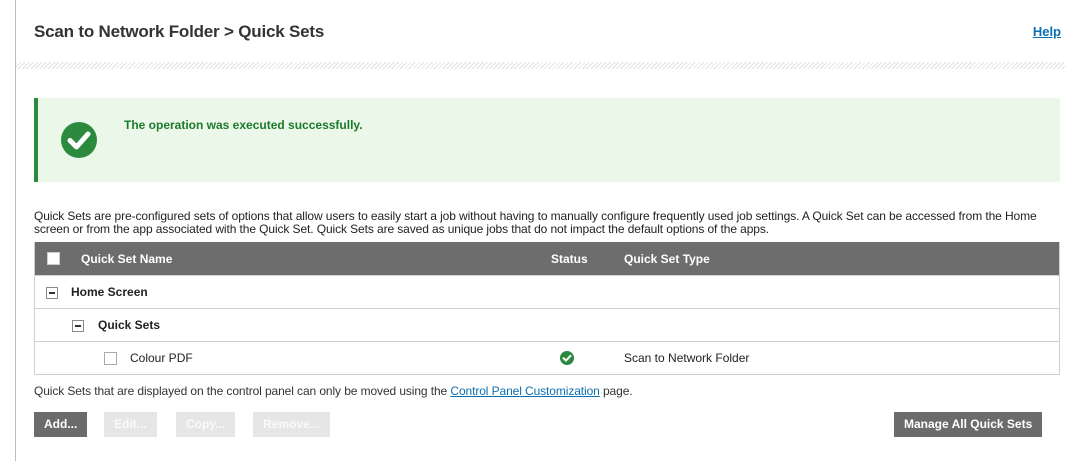 This screenshot has height=461, width=1065. Describe the element at coordinates (109, 292) in the screenshot. I see `group-label-home-screen: Home Screen` at that location.